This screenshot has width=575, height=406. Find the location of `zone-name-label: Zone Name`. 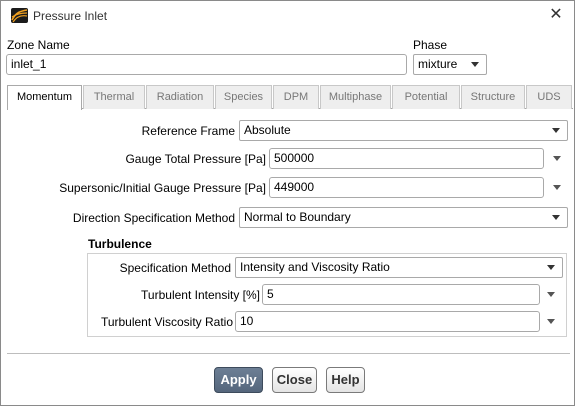

zone-name-label: Zone Name is located at coordinates (38, 45).